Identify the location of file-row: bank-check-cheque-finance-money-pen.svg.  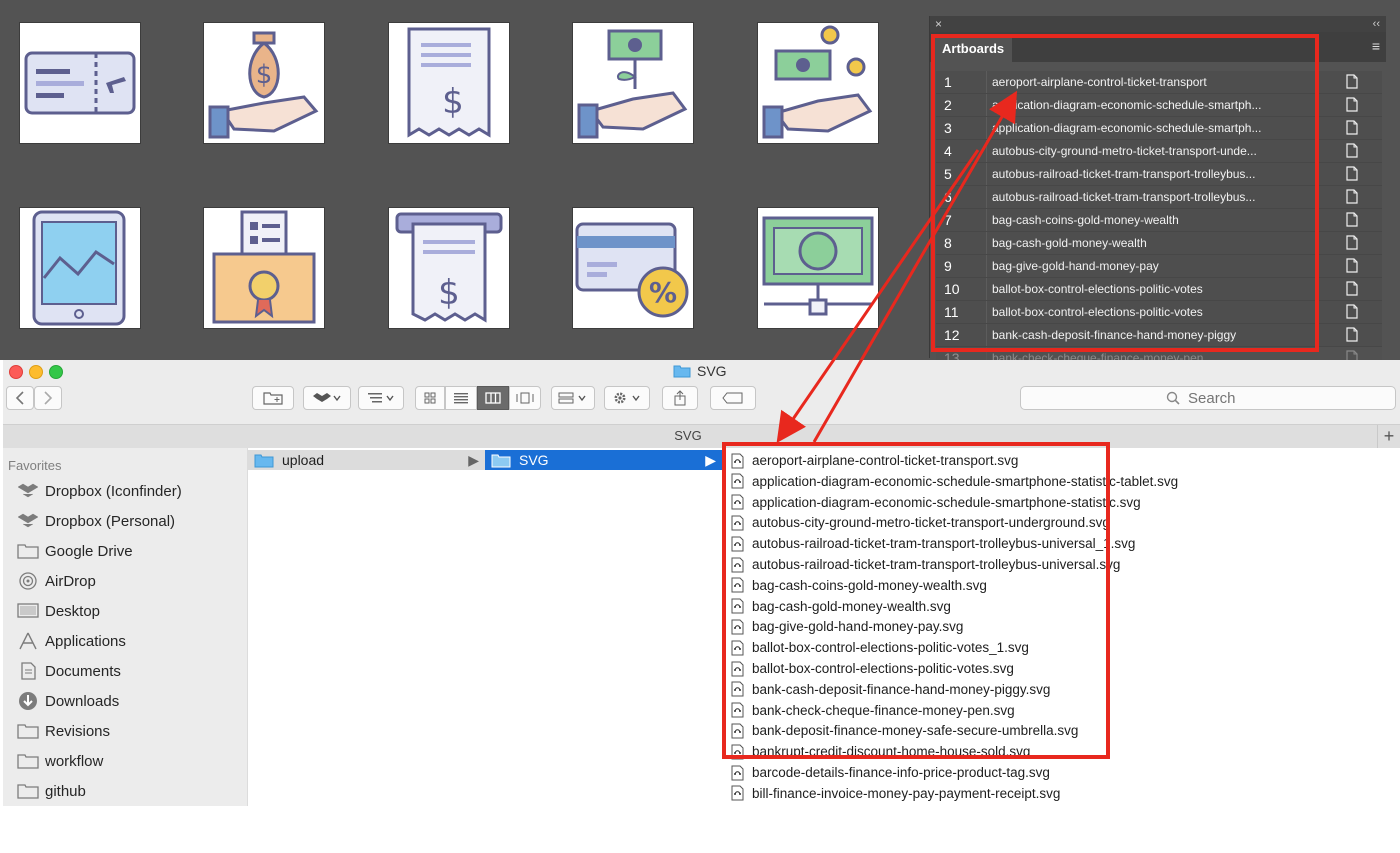
(868, 710).